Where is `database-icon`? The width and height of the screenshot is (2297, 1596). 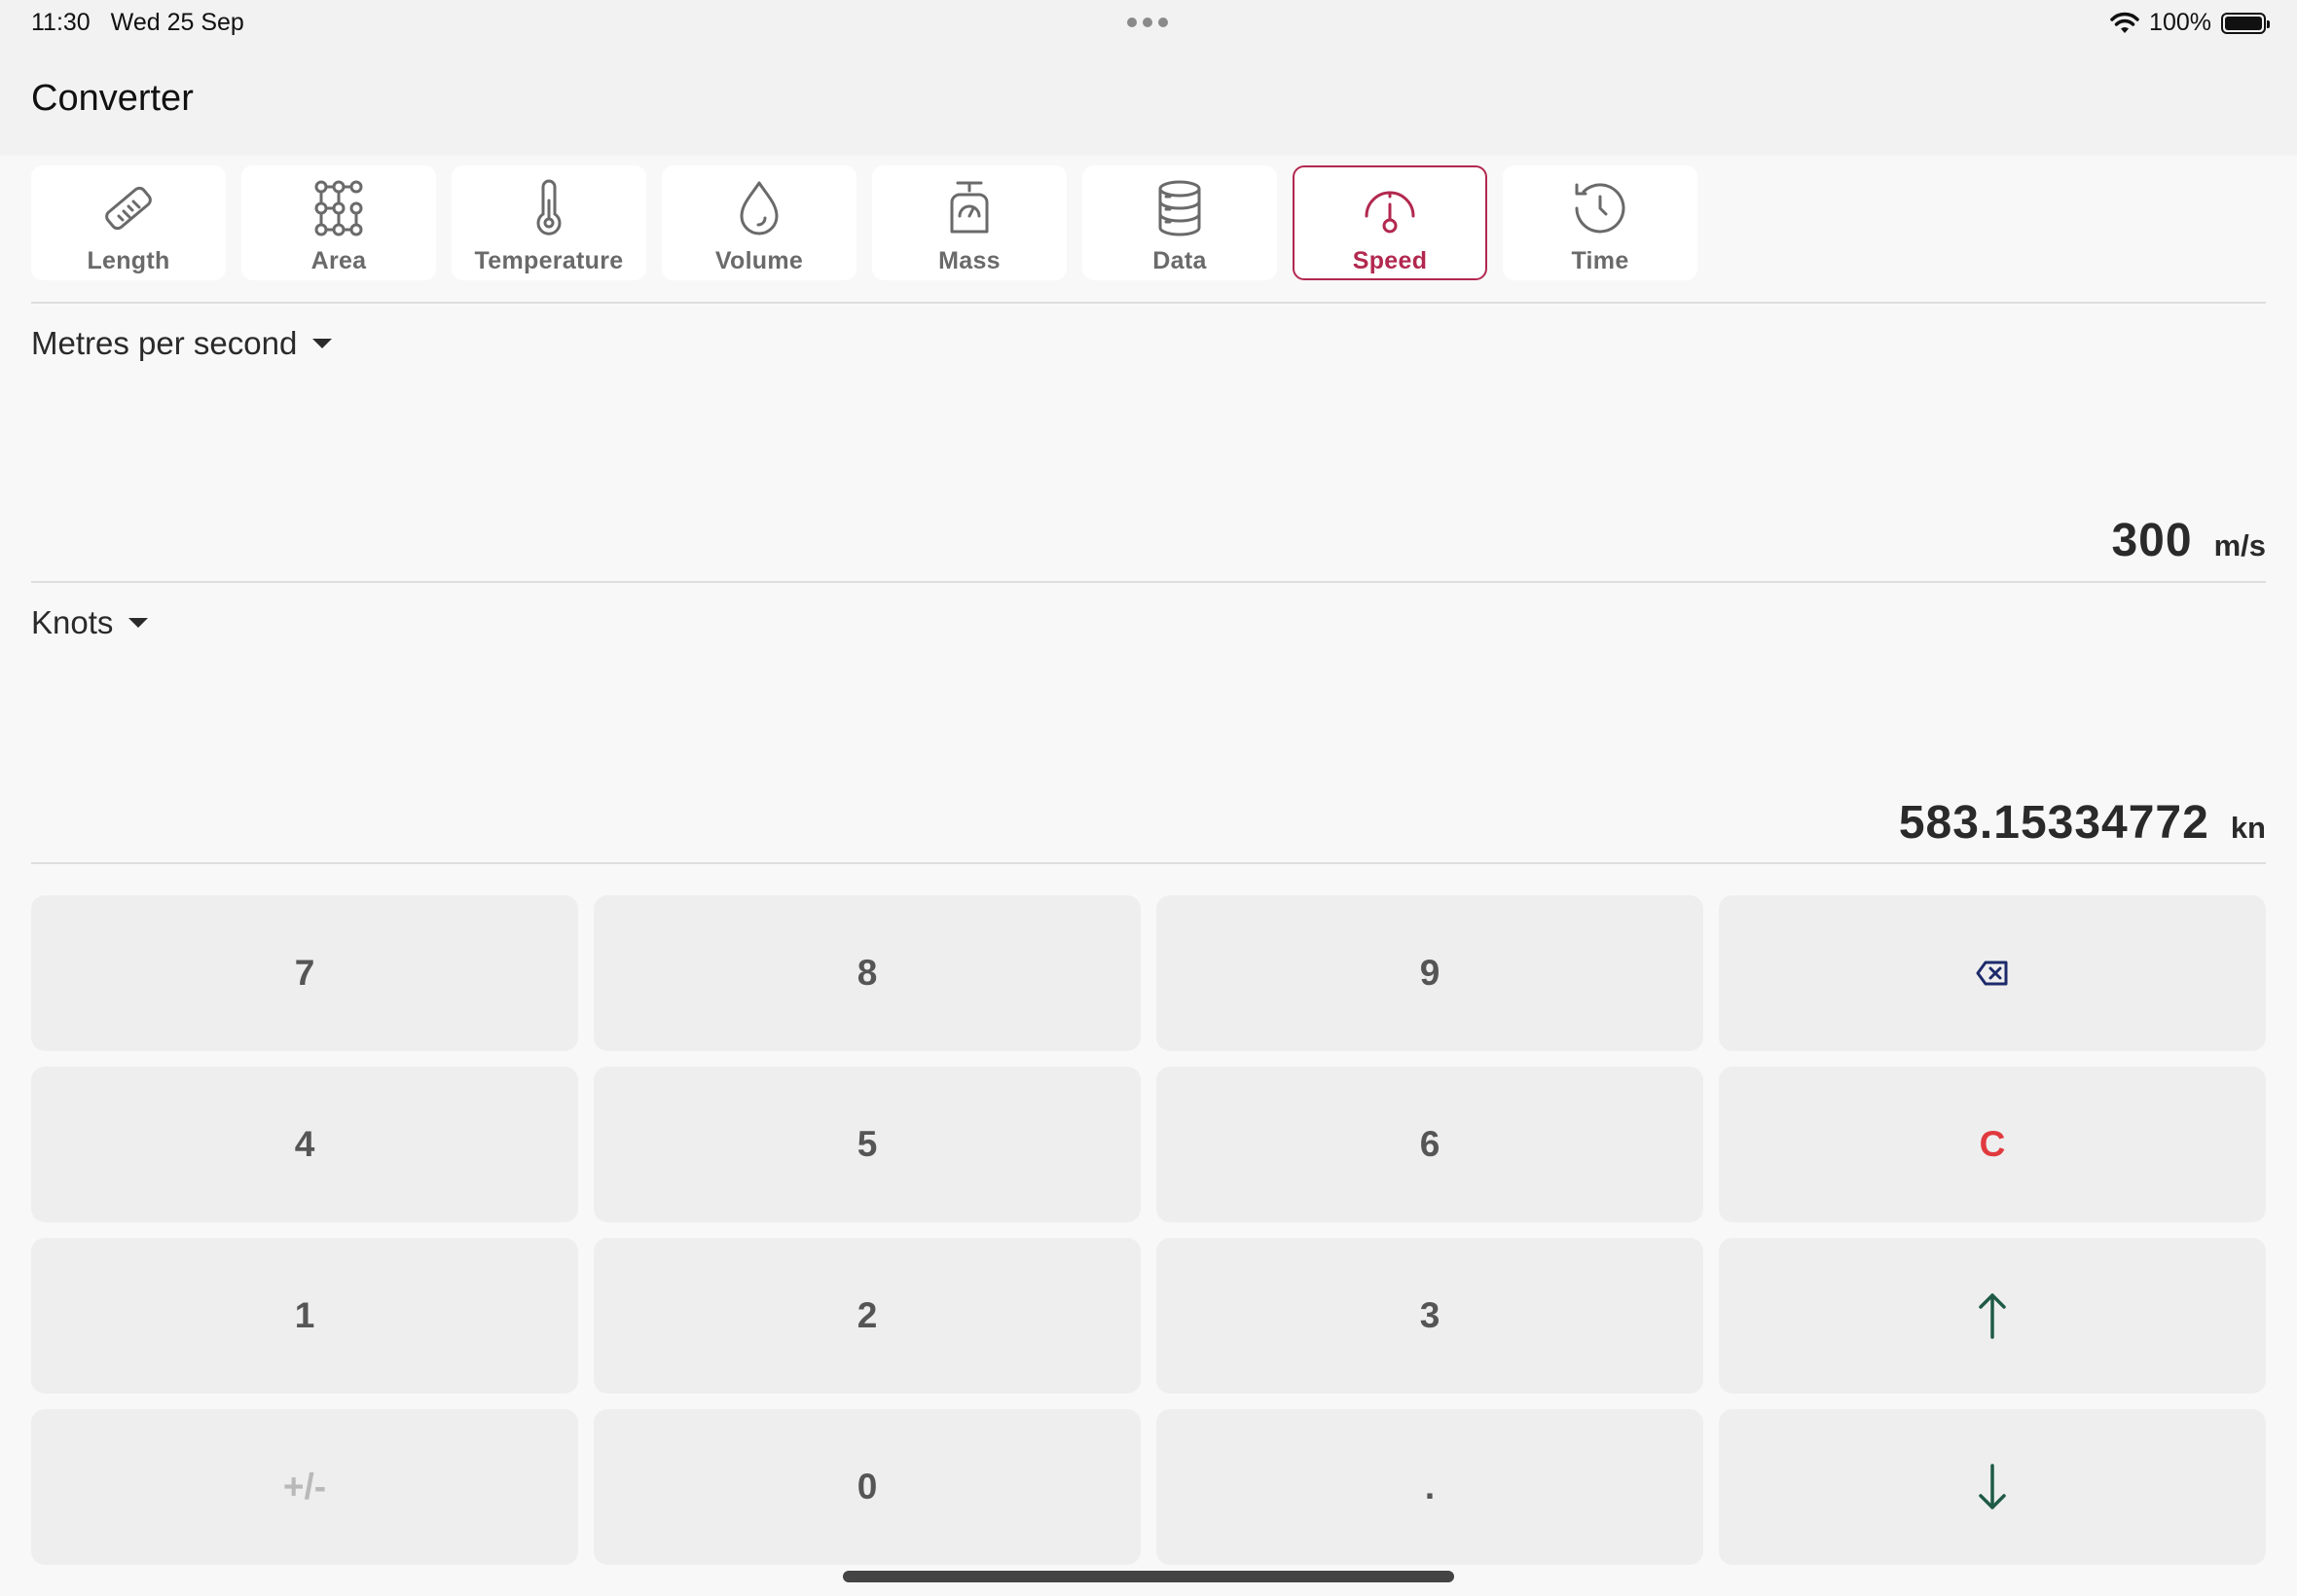
database-icon is located at coordinates (1179, 208).